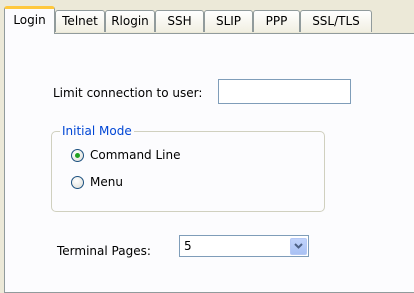  I want to click on tab-rlogin: Rlogin, so click(130, 21).